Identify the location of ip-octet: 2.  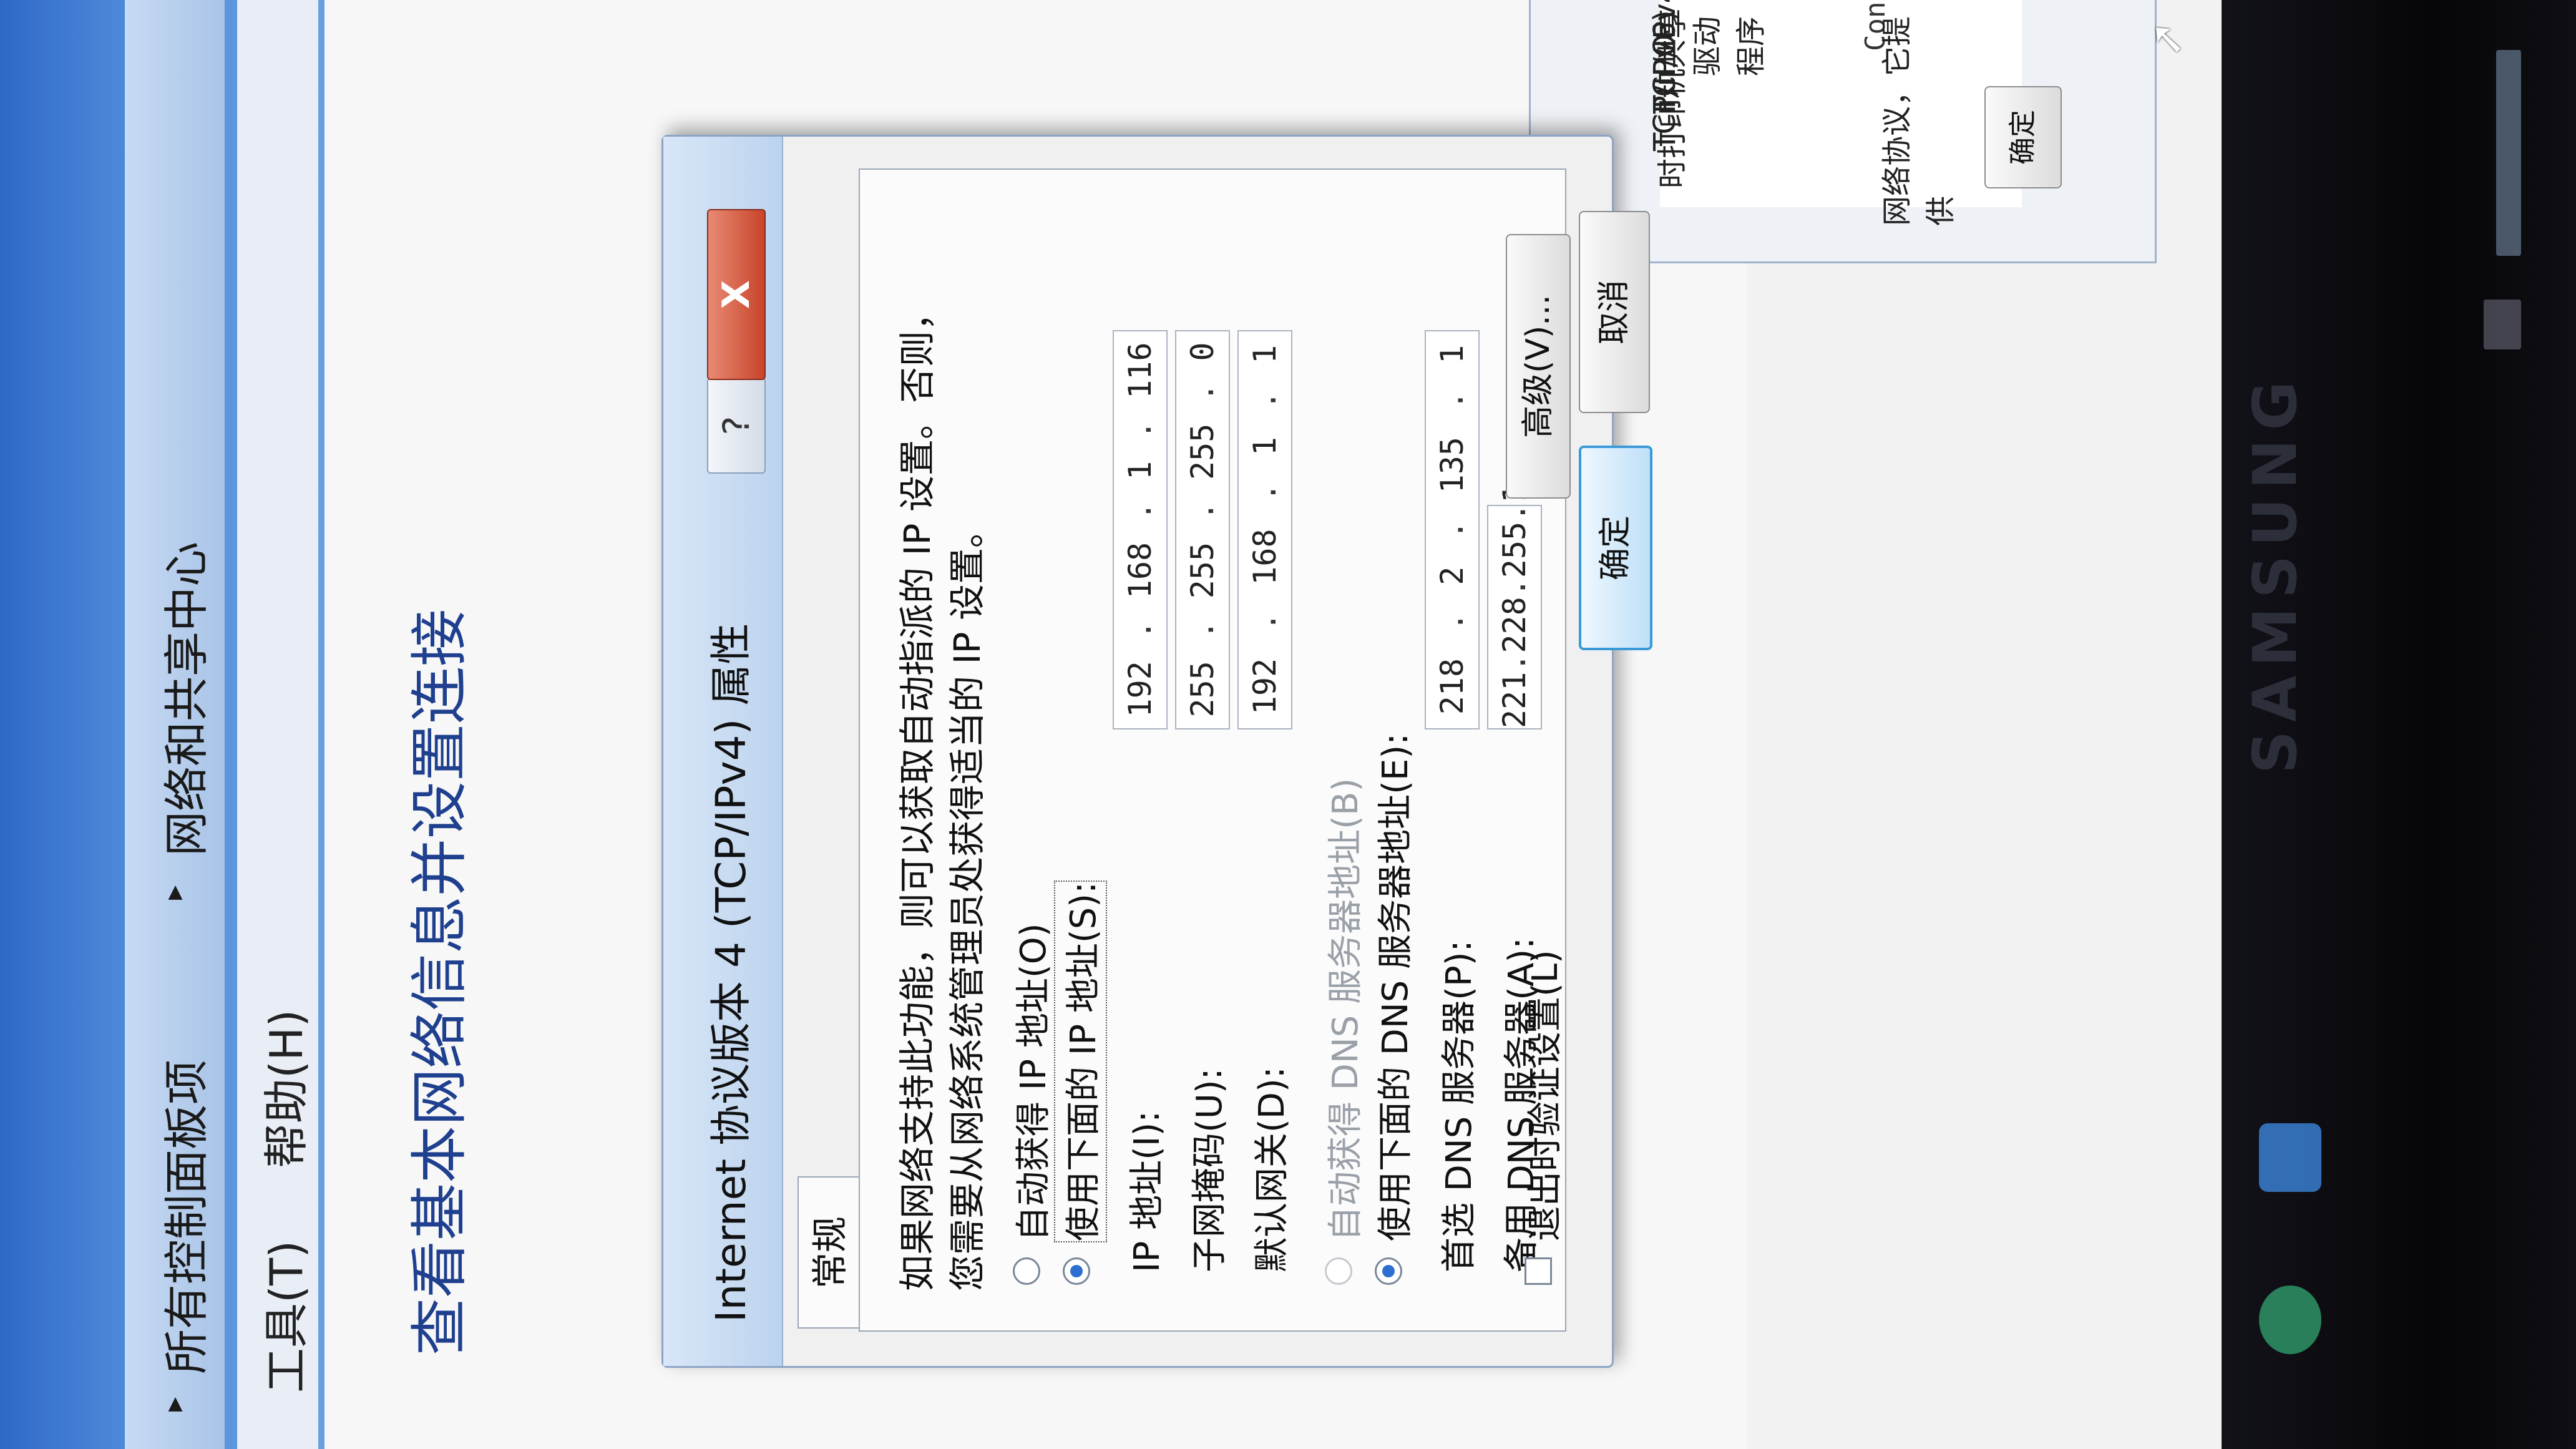
(1452, 575).